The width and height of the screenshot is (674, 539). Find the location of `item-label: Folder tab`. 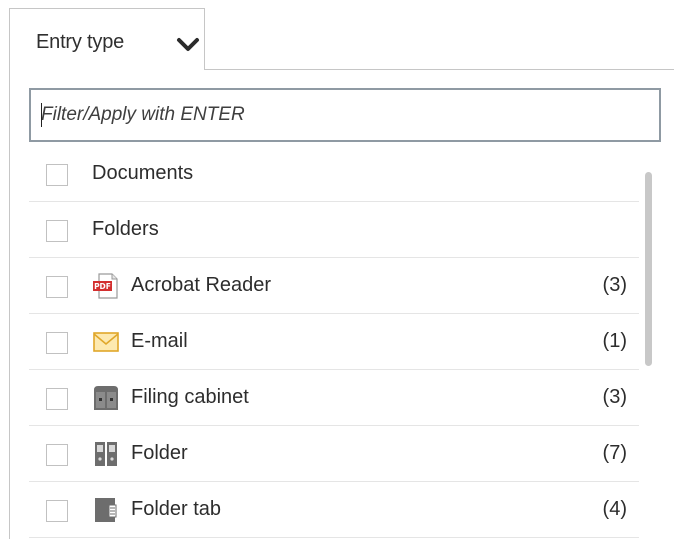

item-label: Folder tab is located at coordinates (176, 509).